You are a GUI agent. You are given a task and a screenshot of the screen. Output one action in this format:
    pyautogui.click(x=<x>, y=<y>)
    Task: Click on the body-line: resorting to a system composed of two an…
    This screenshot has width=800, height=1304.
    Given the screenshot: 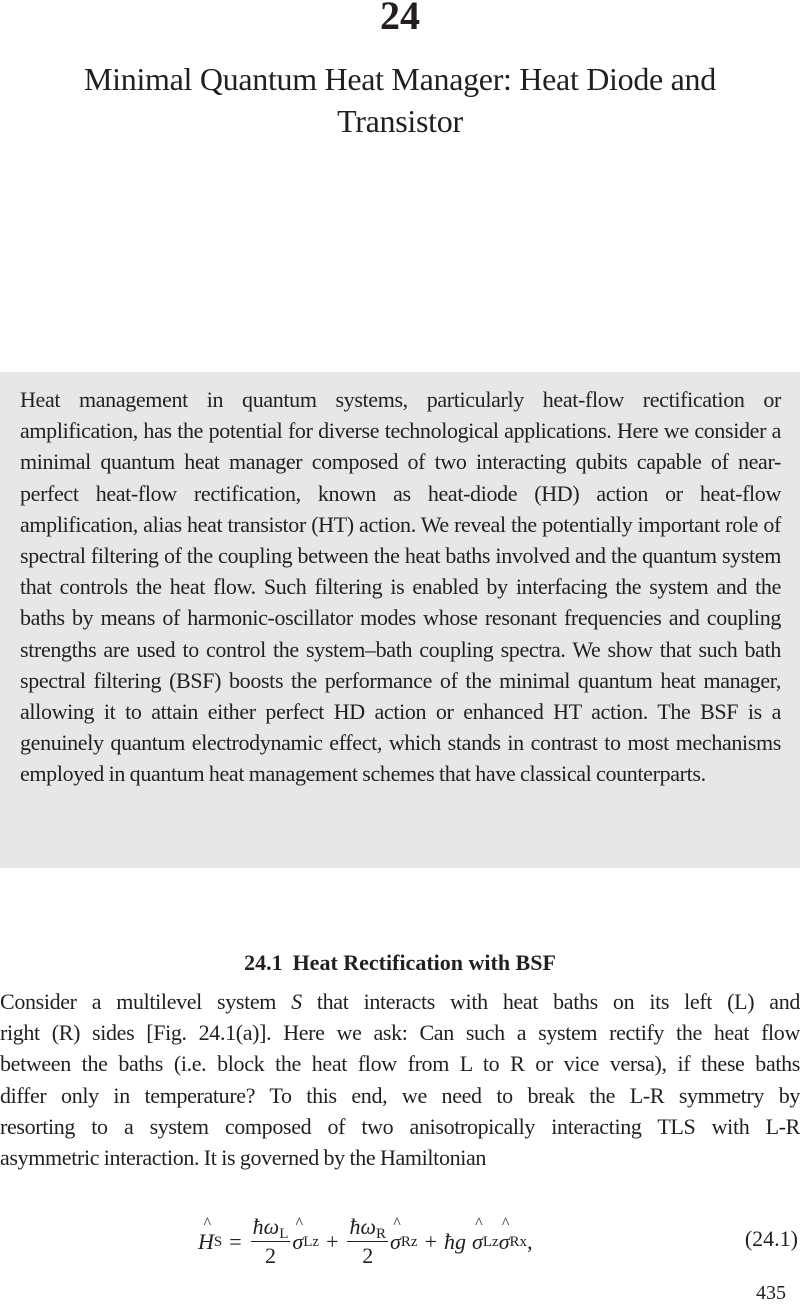 What is the action you would take?
    pyautogui.click(x=400, y=1126)
    